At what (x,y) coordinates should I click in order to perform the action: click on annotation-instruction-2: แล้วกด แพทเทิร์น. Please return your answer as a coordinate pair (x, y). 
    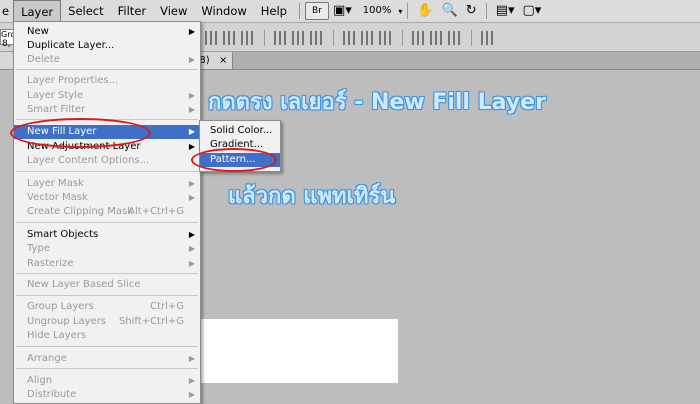
    Looking at the image, I should click on (312, 196).